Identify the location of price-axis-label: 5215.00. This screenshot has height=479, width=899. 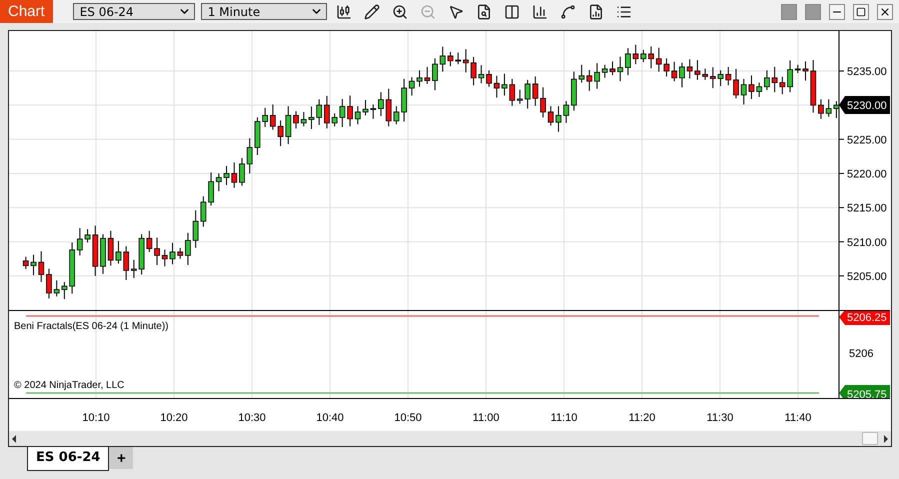
(867, 208).